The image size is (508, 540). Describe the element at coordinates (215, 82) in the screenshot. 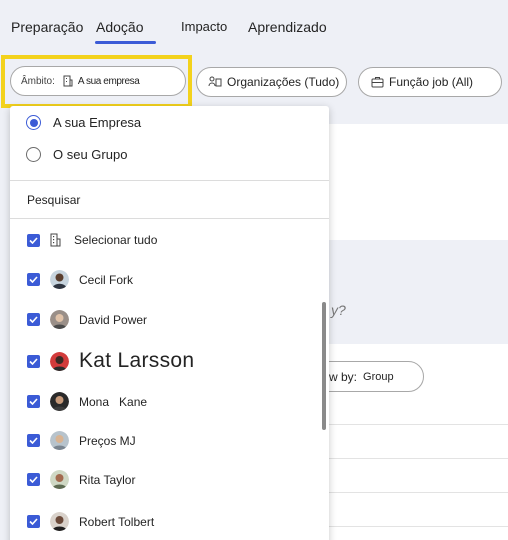

I see `people-icon` at that location.